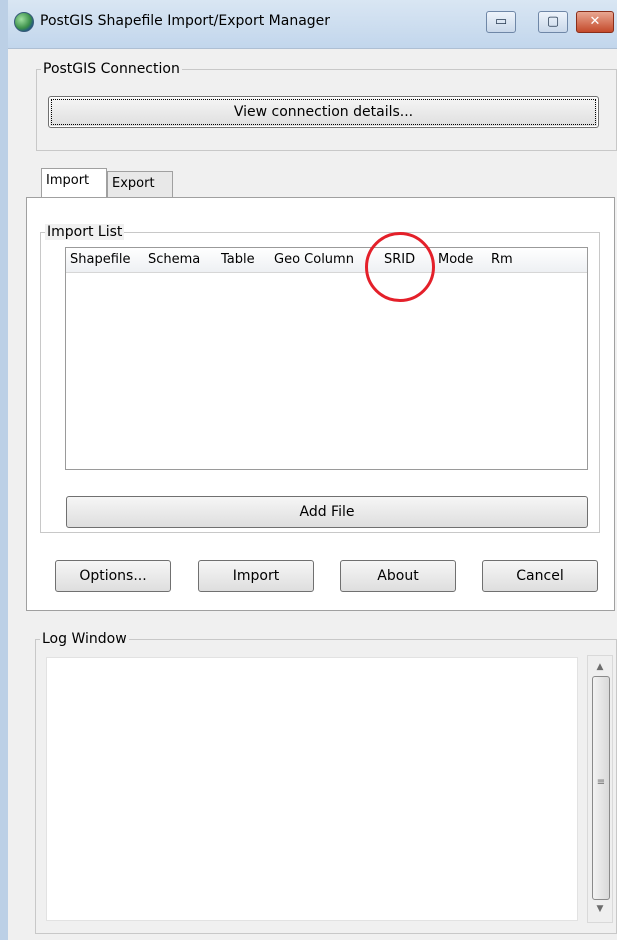 The width and height of the screenshot is (617, 940). I want to click on scroll-up-icon: ▲, so click(600, 667).